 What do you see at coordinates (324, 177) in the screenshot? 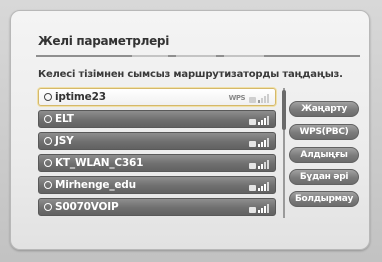
I see `next-button: Бұдан әрі` at bounding box center [324, 177].